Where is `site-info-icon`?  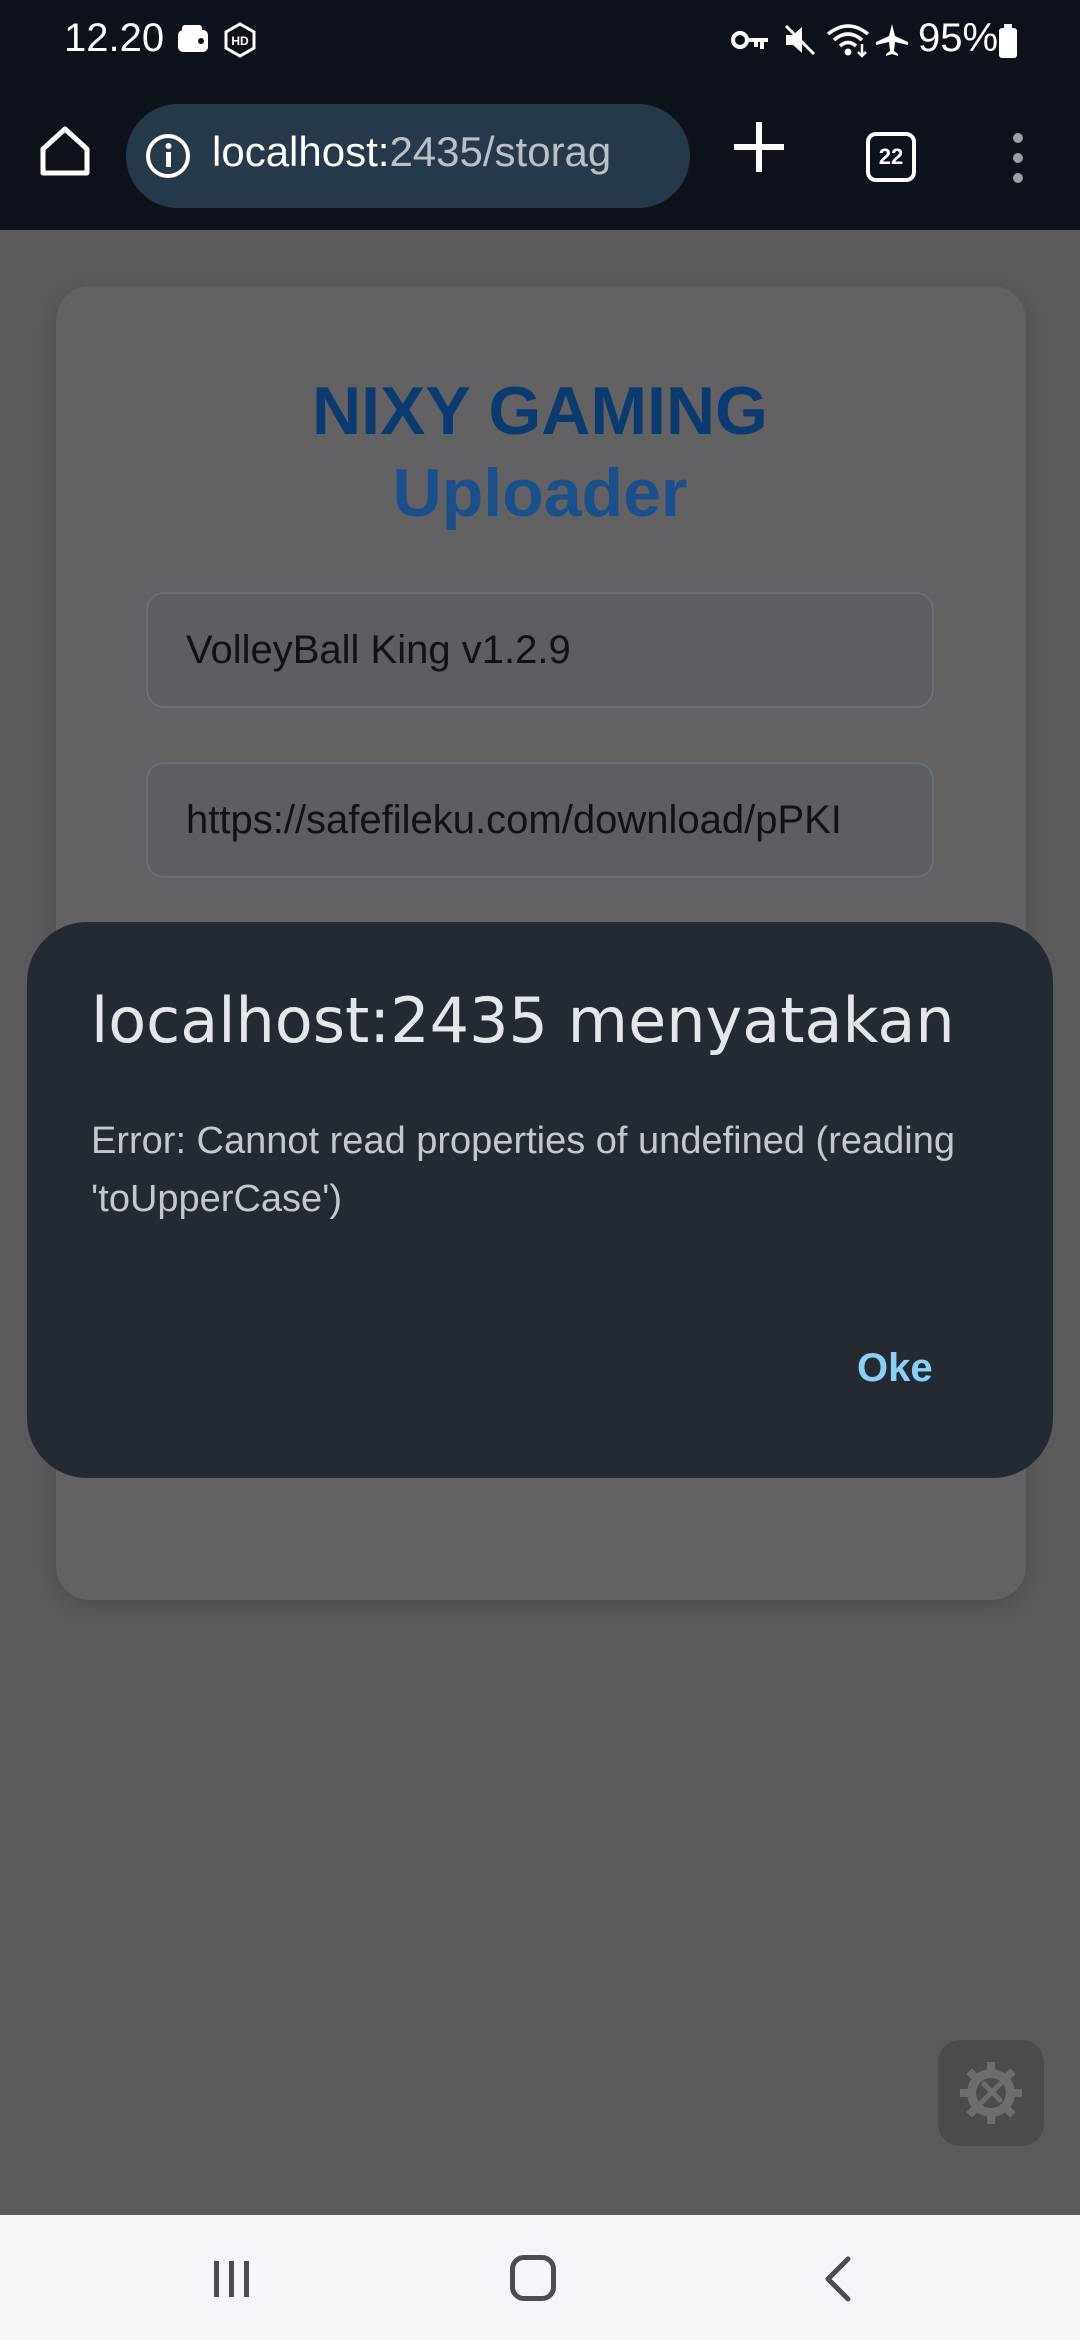 site-info-icon is located at coordinates (168, 156).